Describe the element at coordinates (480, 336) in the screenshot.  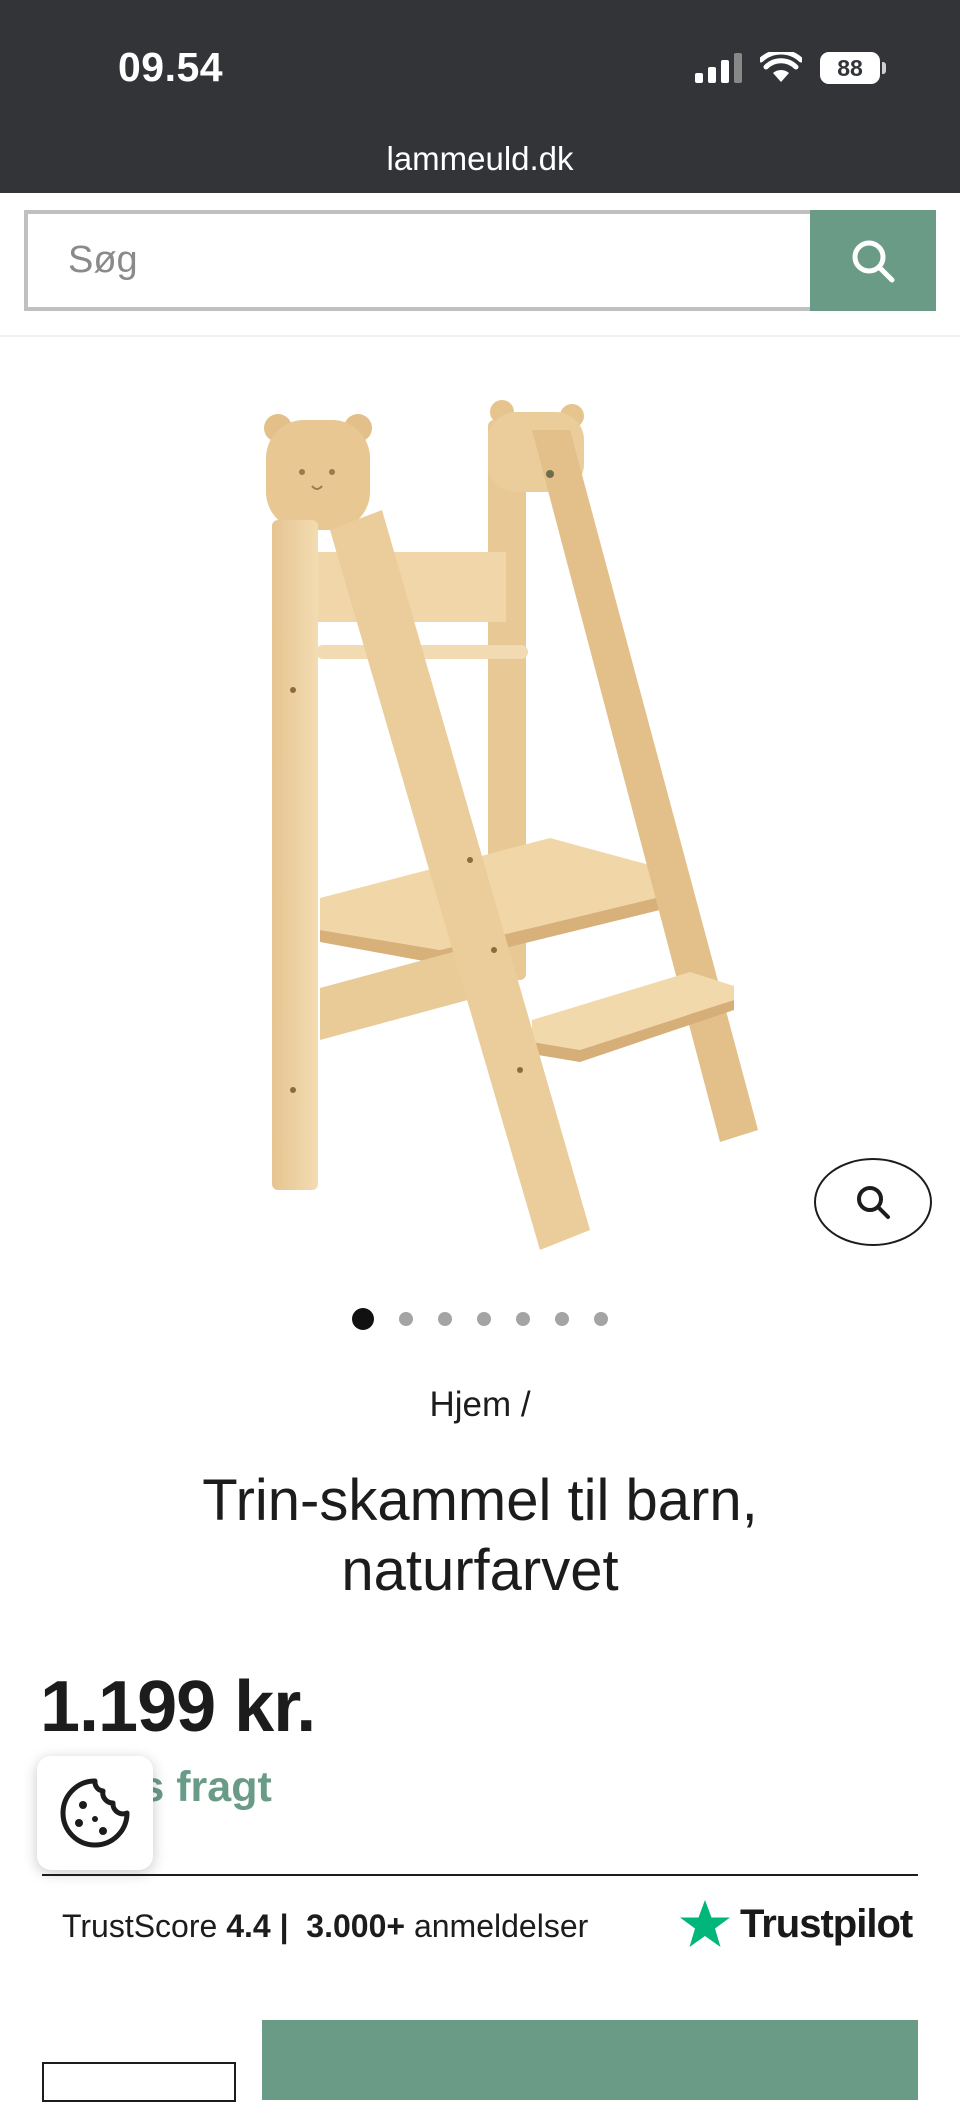
I see `header-divider` at that location.